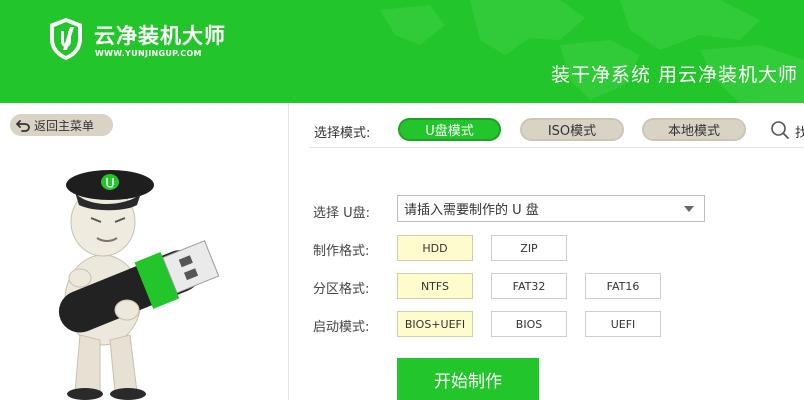 The image size is (804, 400). What do you see at coordinates (557, 147) in the screenshot?
I see `mode-divider` at bounding box center [557, 147].